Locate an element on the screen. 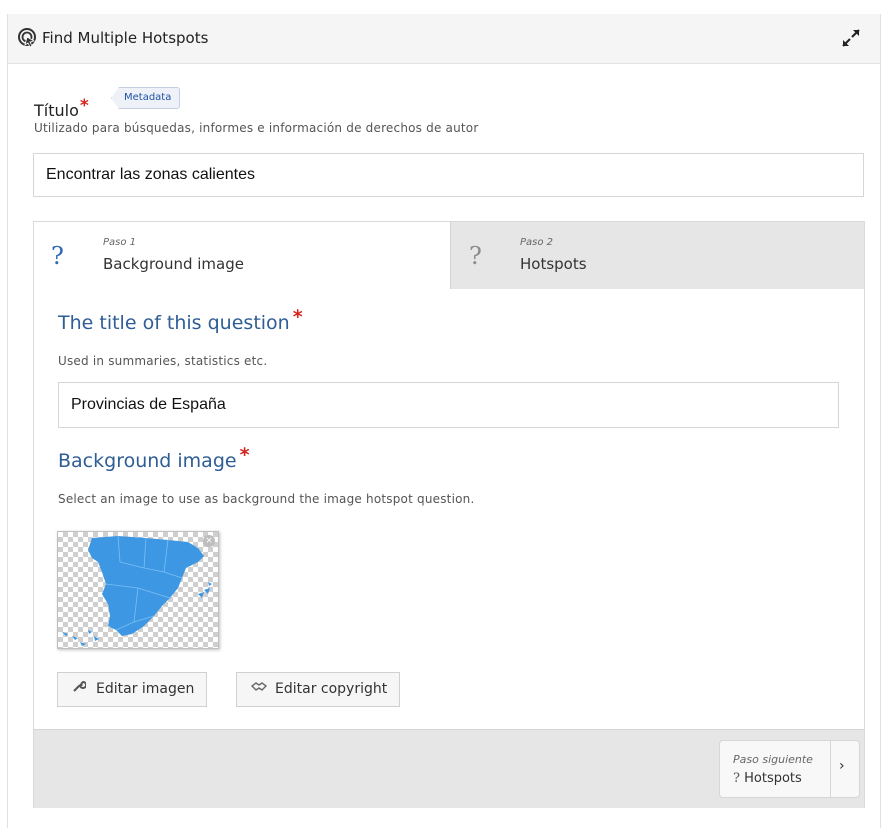  divider is located at coordinates (830, 769).